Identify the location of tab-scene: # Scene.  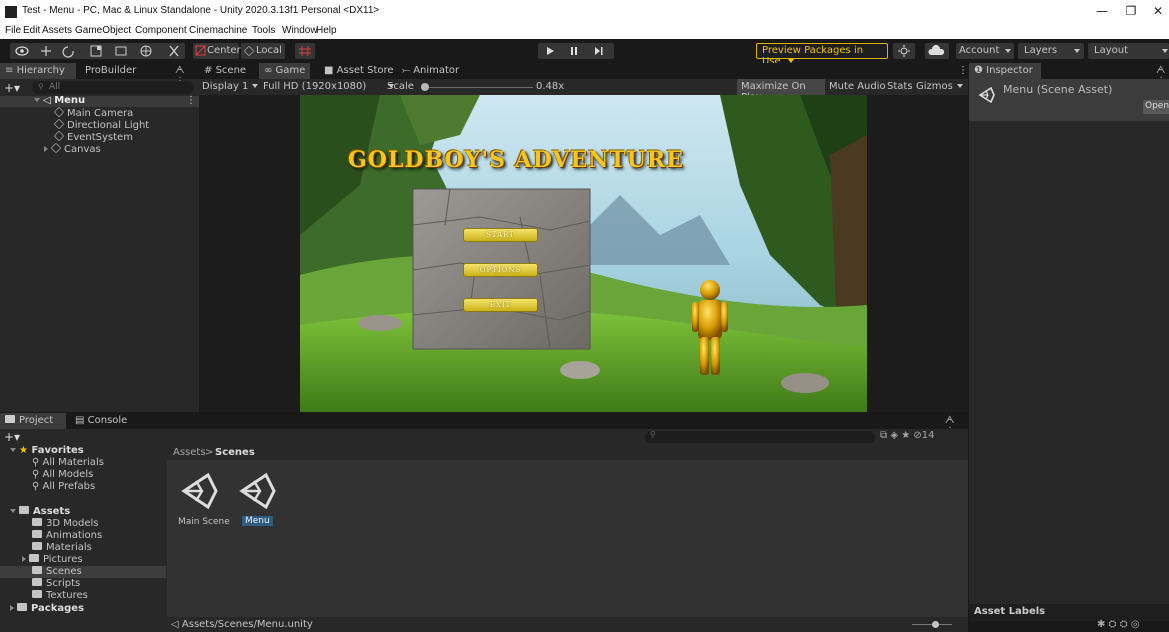
(225, 71).